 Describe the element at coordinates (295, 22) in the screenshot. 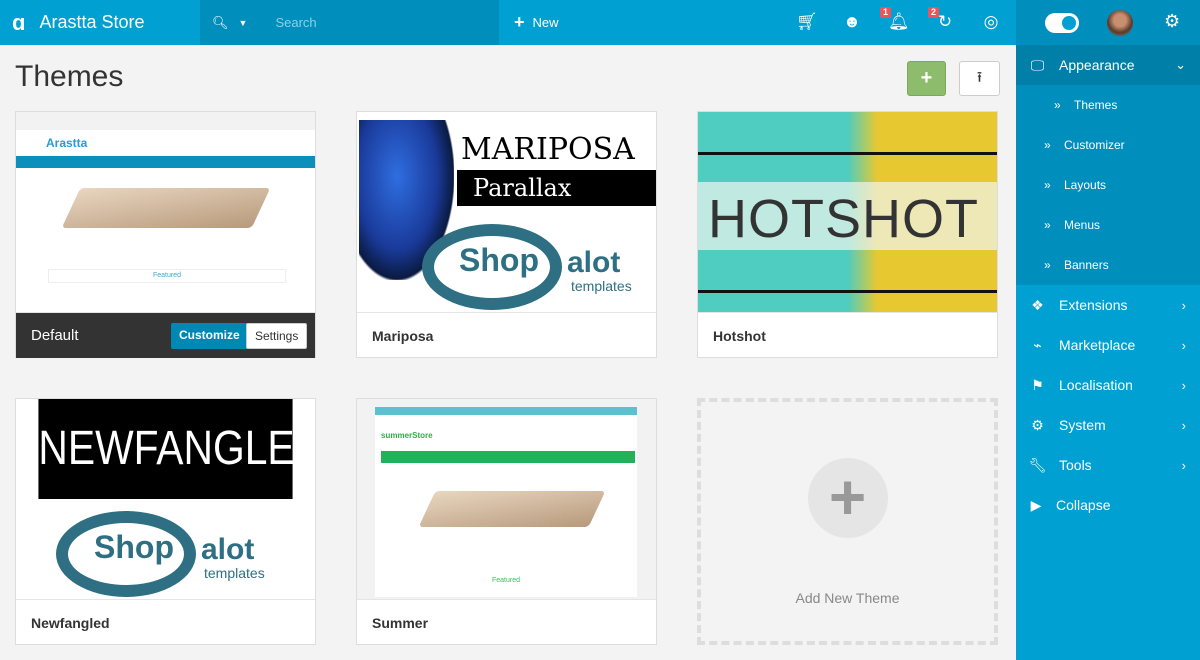

I see `search-input: Search` at that location.